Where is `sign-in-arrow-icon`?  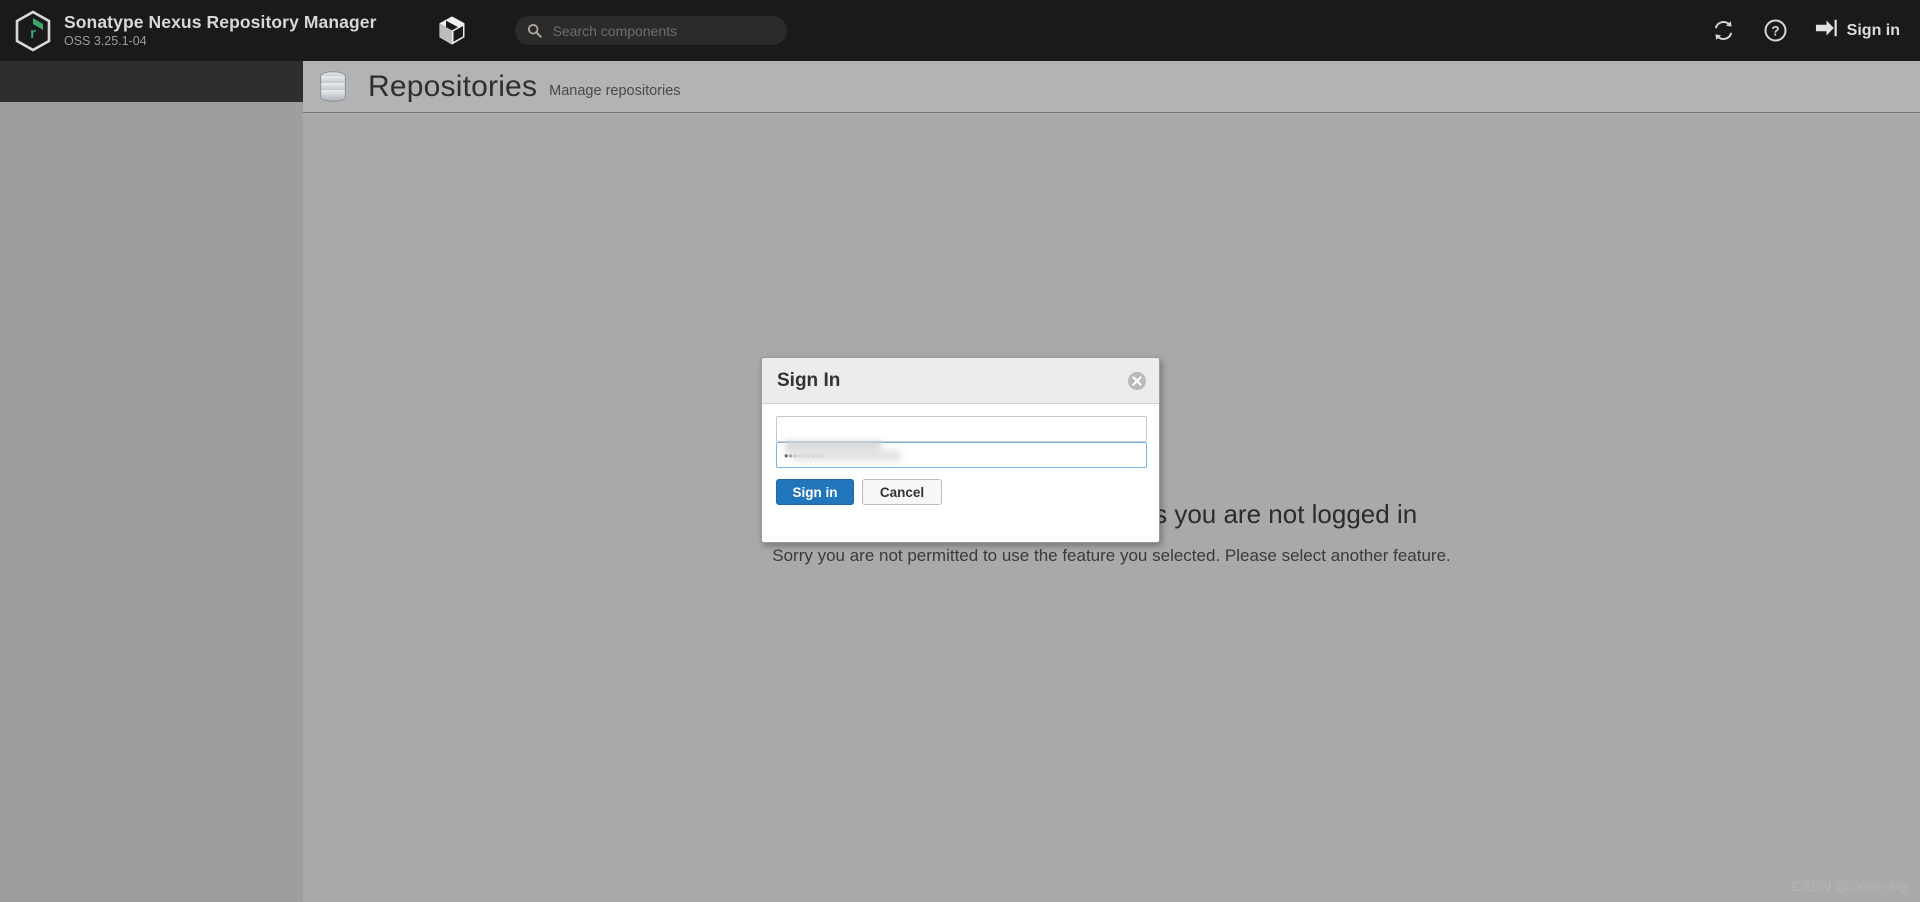 sign-in-arrow-icon is located at coordinates (1826, 30).